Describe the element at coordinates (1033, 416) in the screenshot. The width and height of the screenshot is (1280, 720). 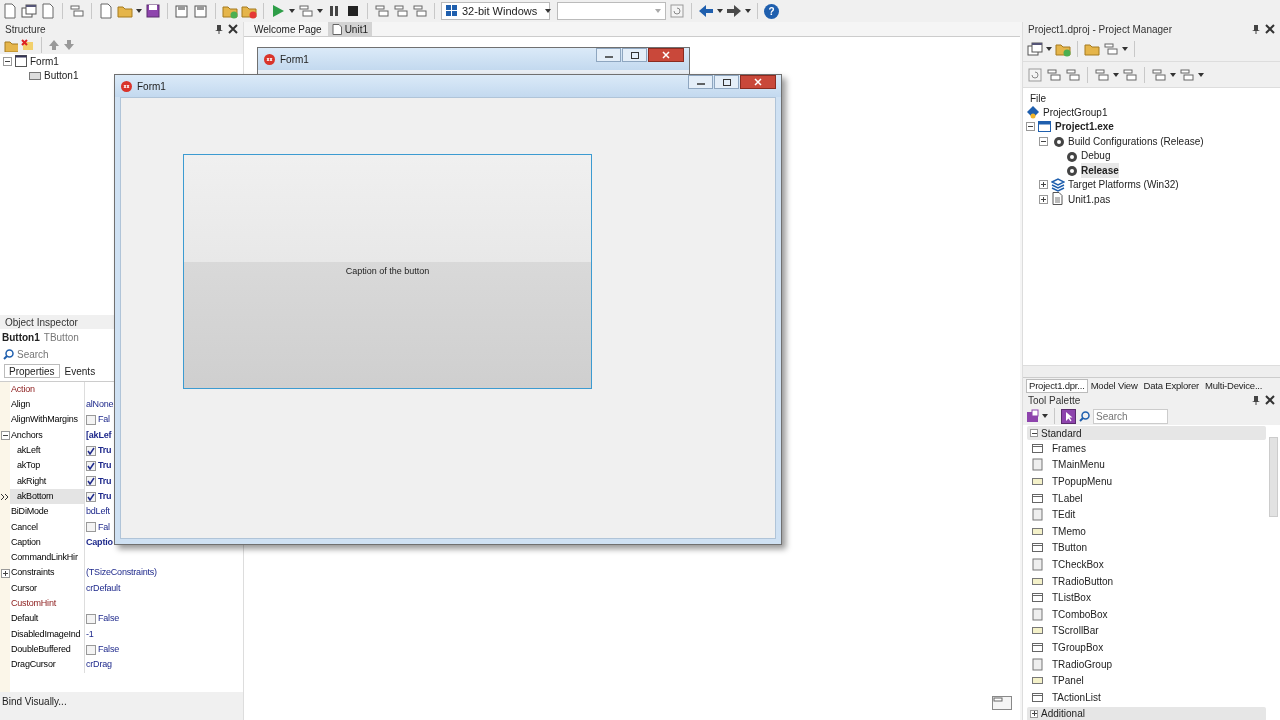
I see `category-icon` at that location.